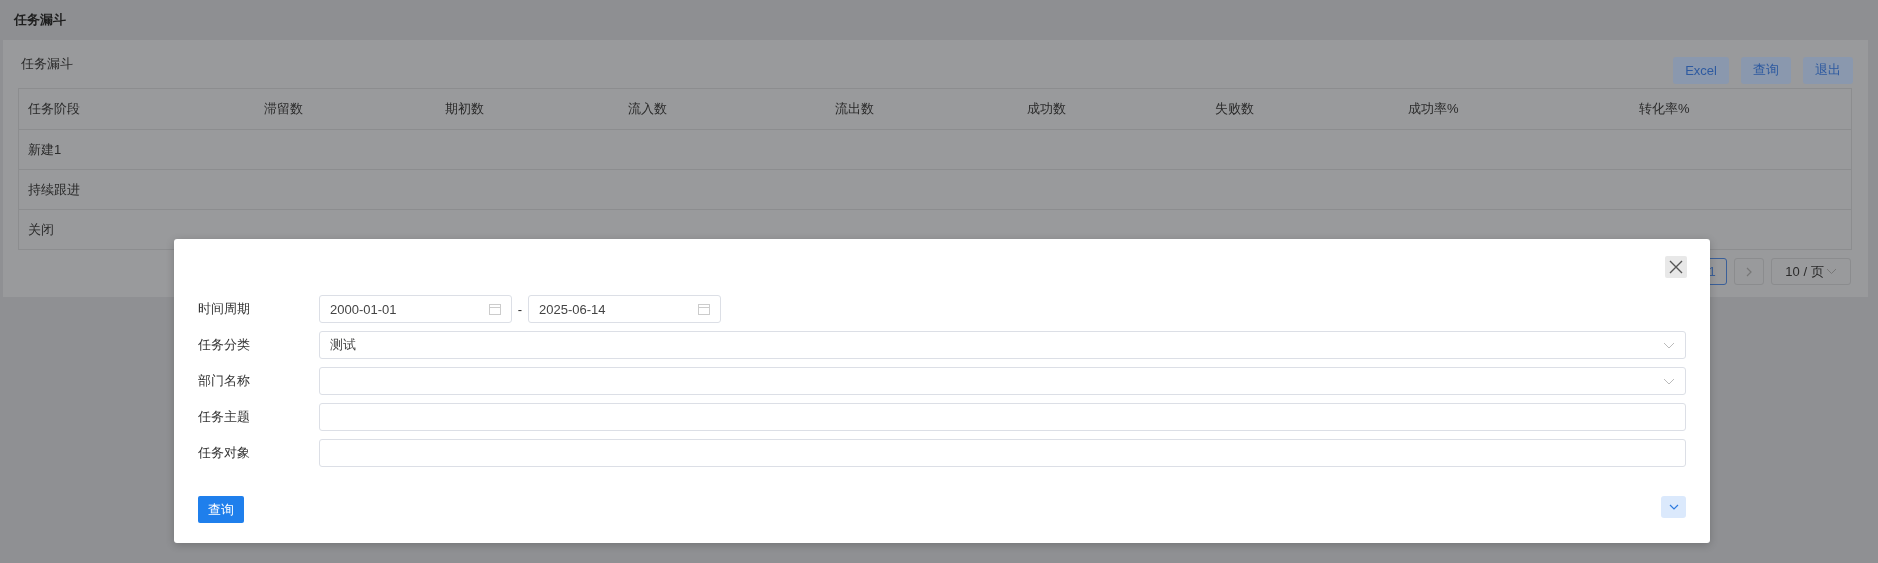  Describe the element at coordinates (221, 509) in the screenshot. I see `query-button: 查询` at that location.